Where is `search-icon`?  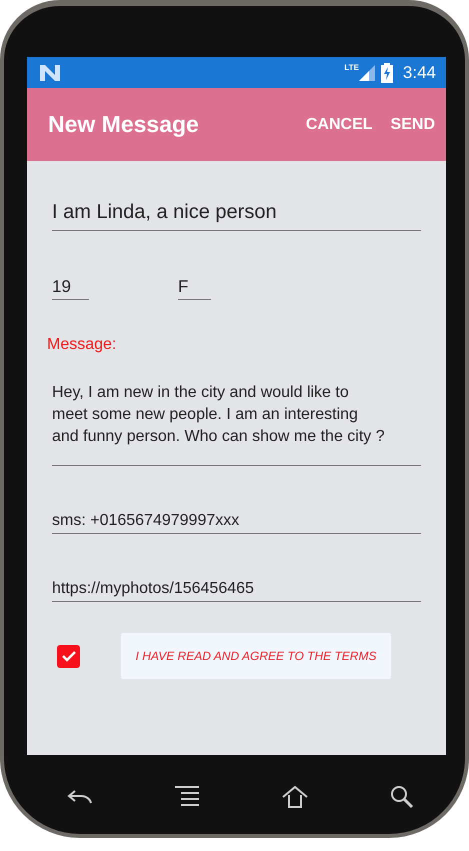 search-icon is located at coordinates (402, 797).